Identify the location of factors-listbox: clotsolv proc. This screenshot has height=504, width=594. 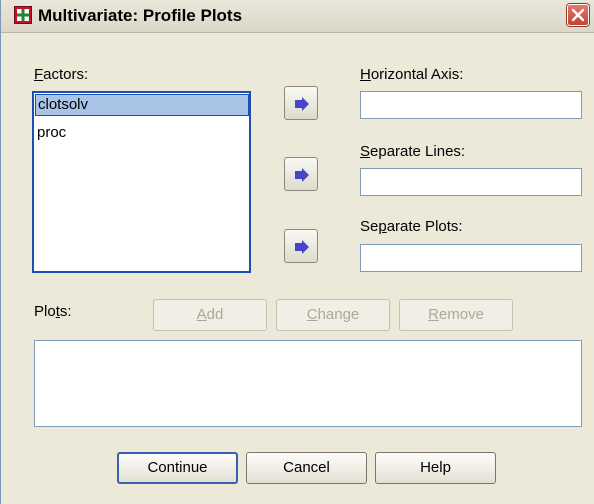
(141, 182).